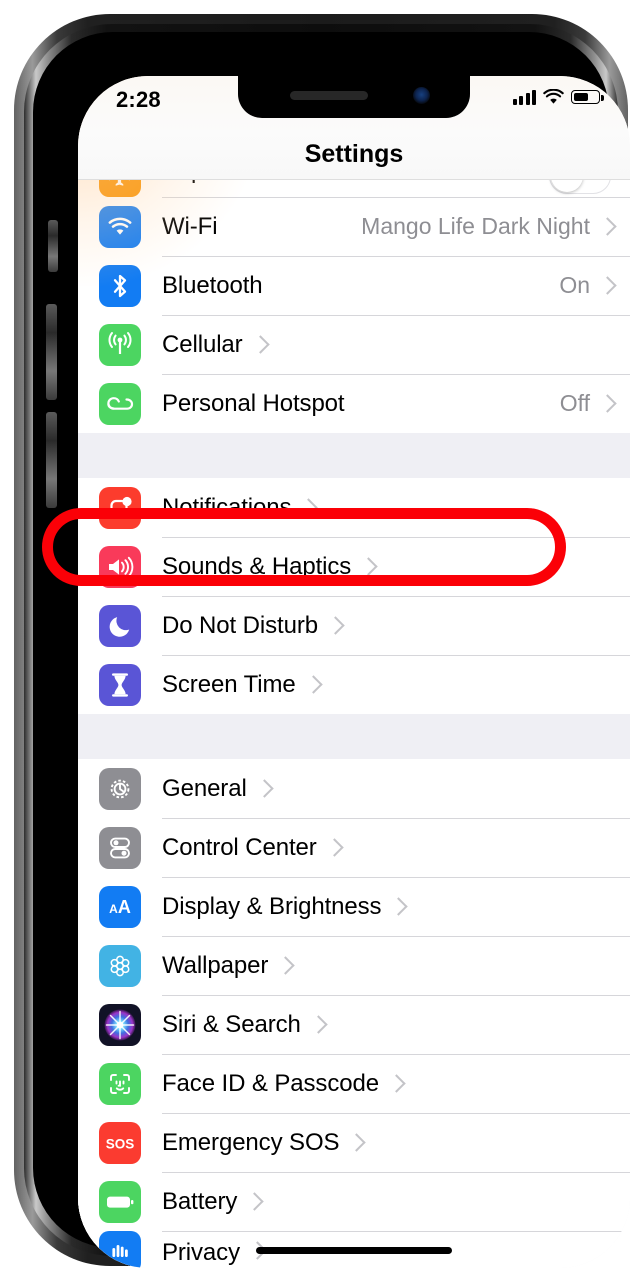 This screenshot has width=642, height=1280. Describe the element at coordinates (120, 344) in the screenshot. I see `cellular-antenna-icon` at that location.